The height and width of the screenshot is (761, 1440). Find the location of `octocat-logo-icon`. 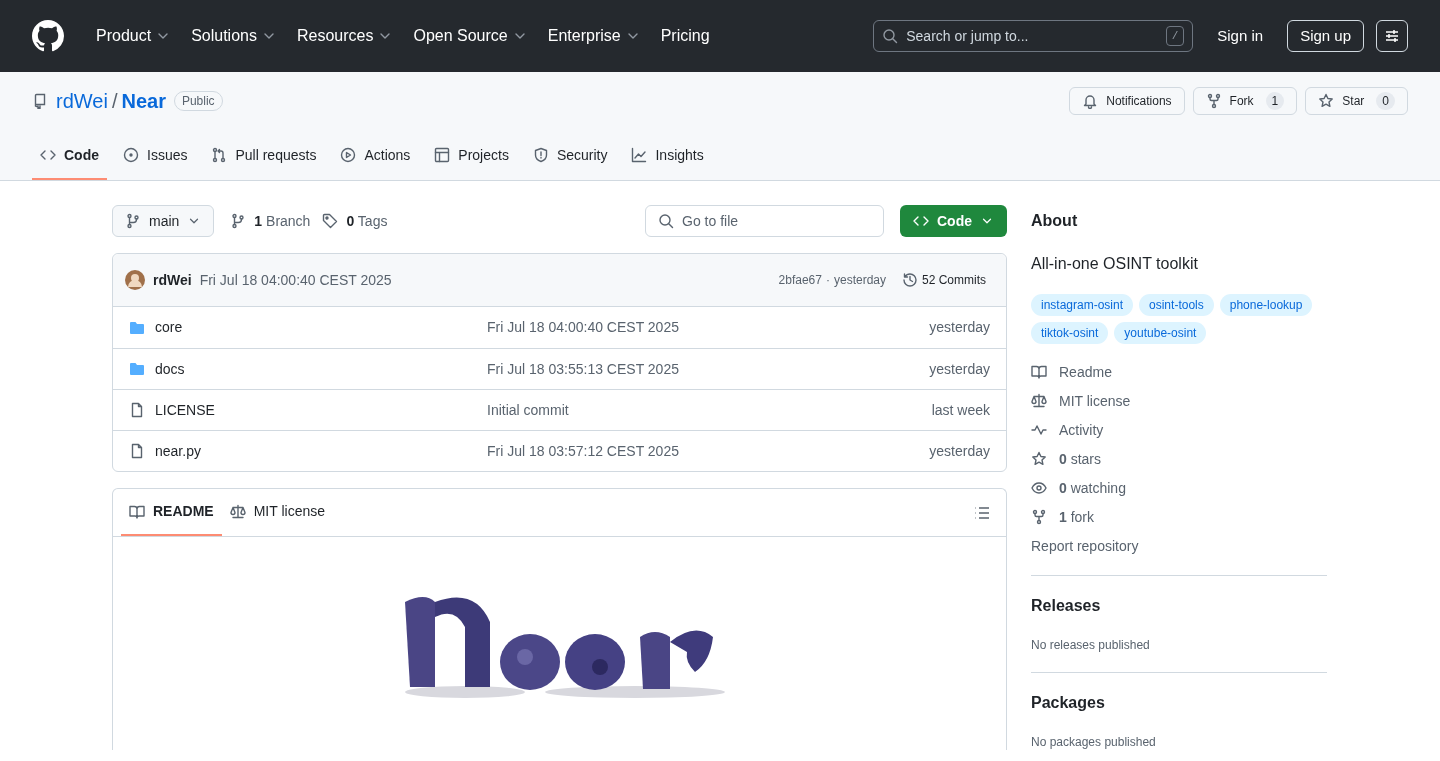

octocat-logo-icon is located at coordinates (48, 36).